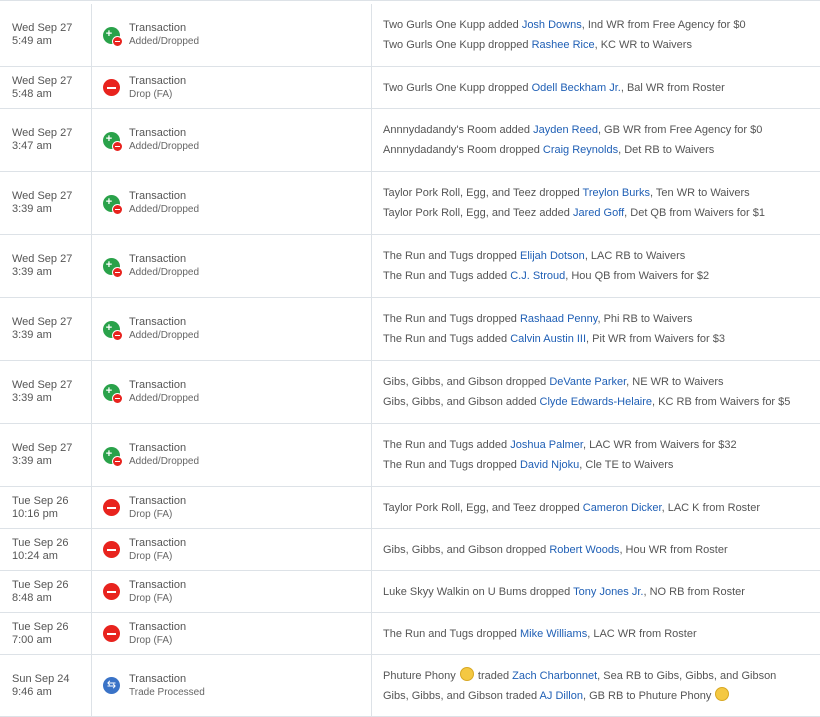 The image size is (820, 717). I want to click on date-cell: Sun Sep 24 9:46 am, so click(46, 685).